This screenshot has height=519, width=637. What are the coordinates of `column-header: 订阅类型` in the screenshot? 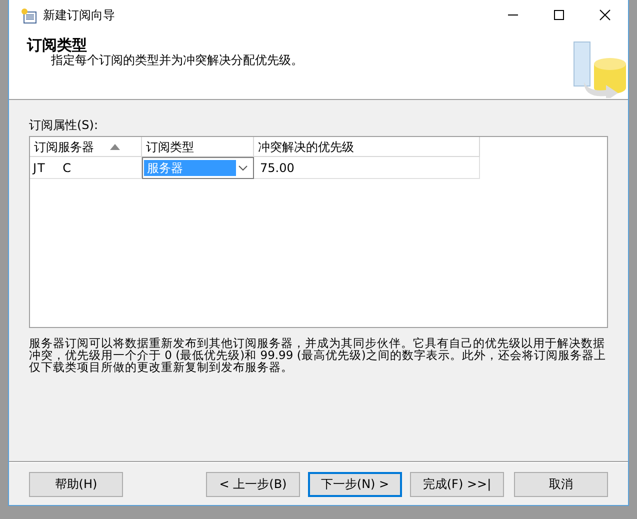 It's located at (170, 147).